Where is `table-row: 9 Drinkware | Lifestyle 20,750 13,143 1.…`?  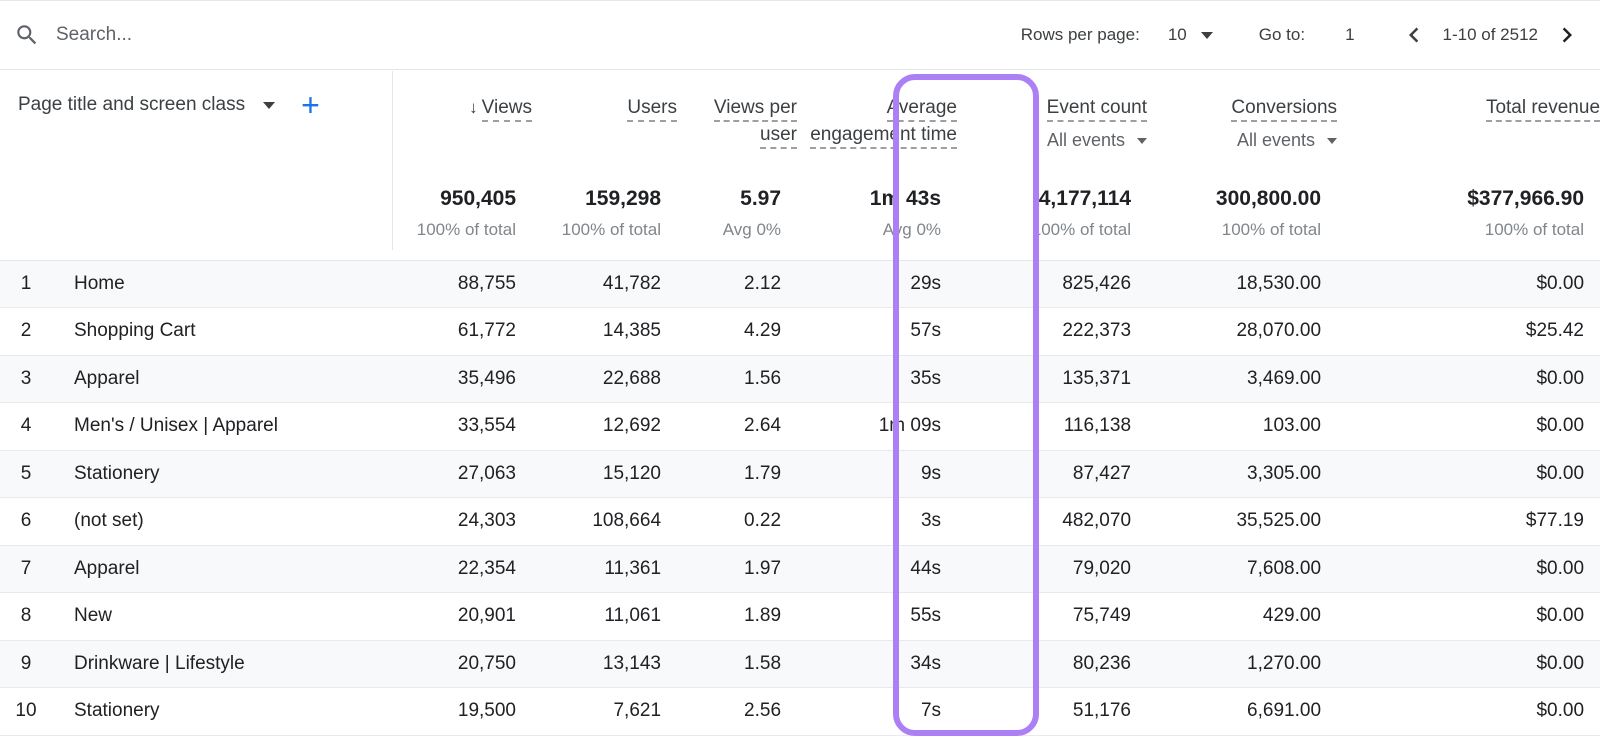
table-row: 9 Drinkware | Lifestyle 20,750 13,143 1.… is located at coordinates (800, 664).